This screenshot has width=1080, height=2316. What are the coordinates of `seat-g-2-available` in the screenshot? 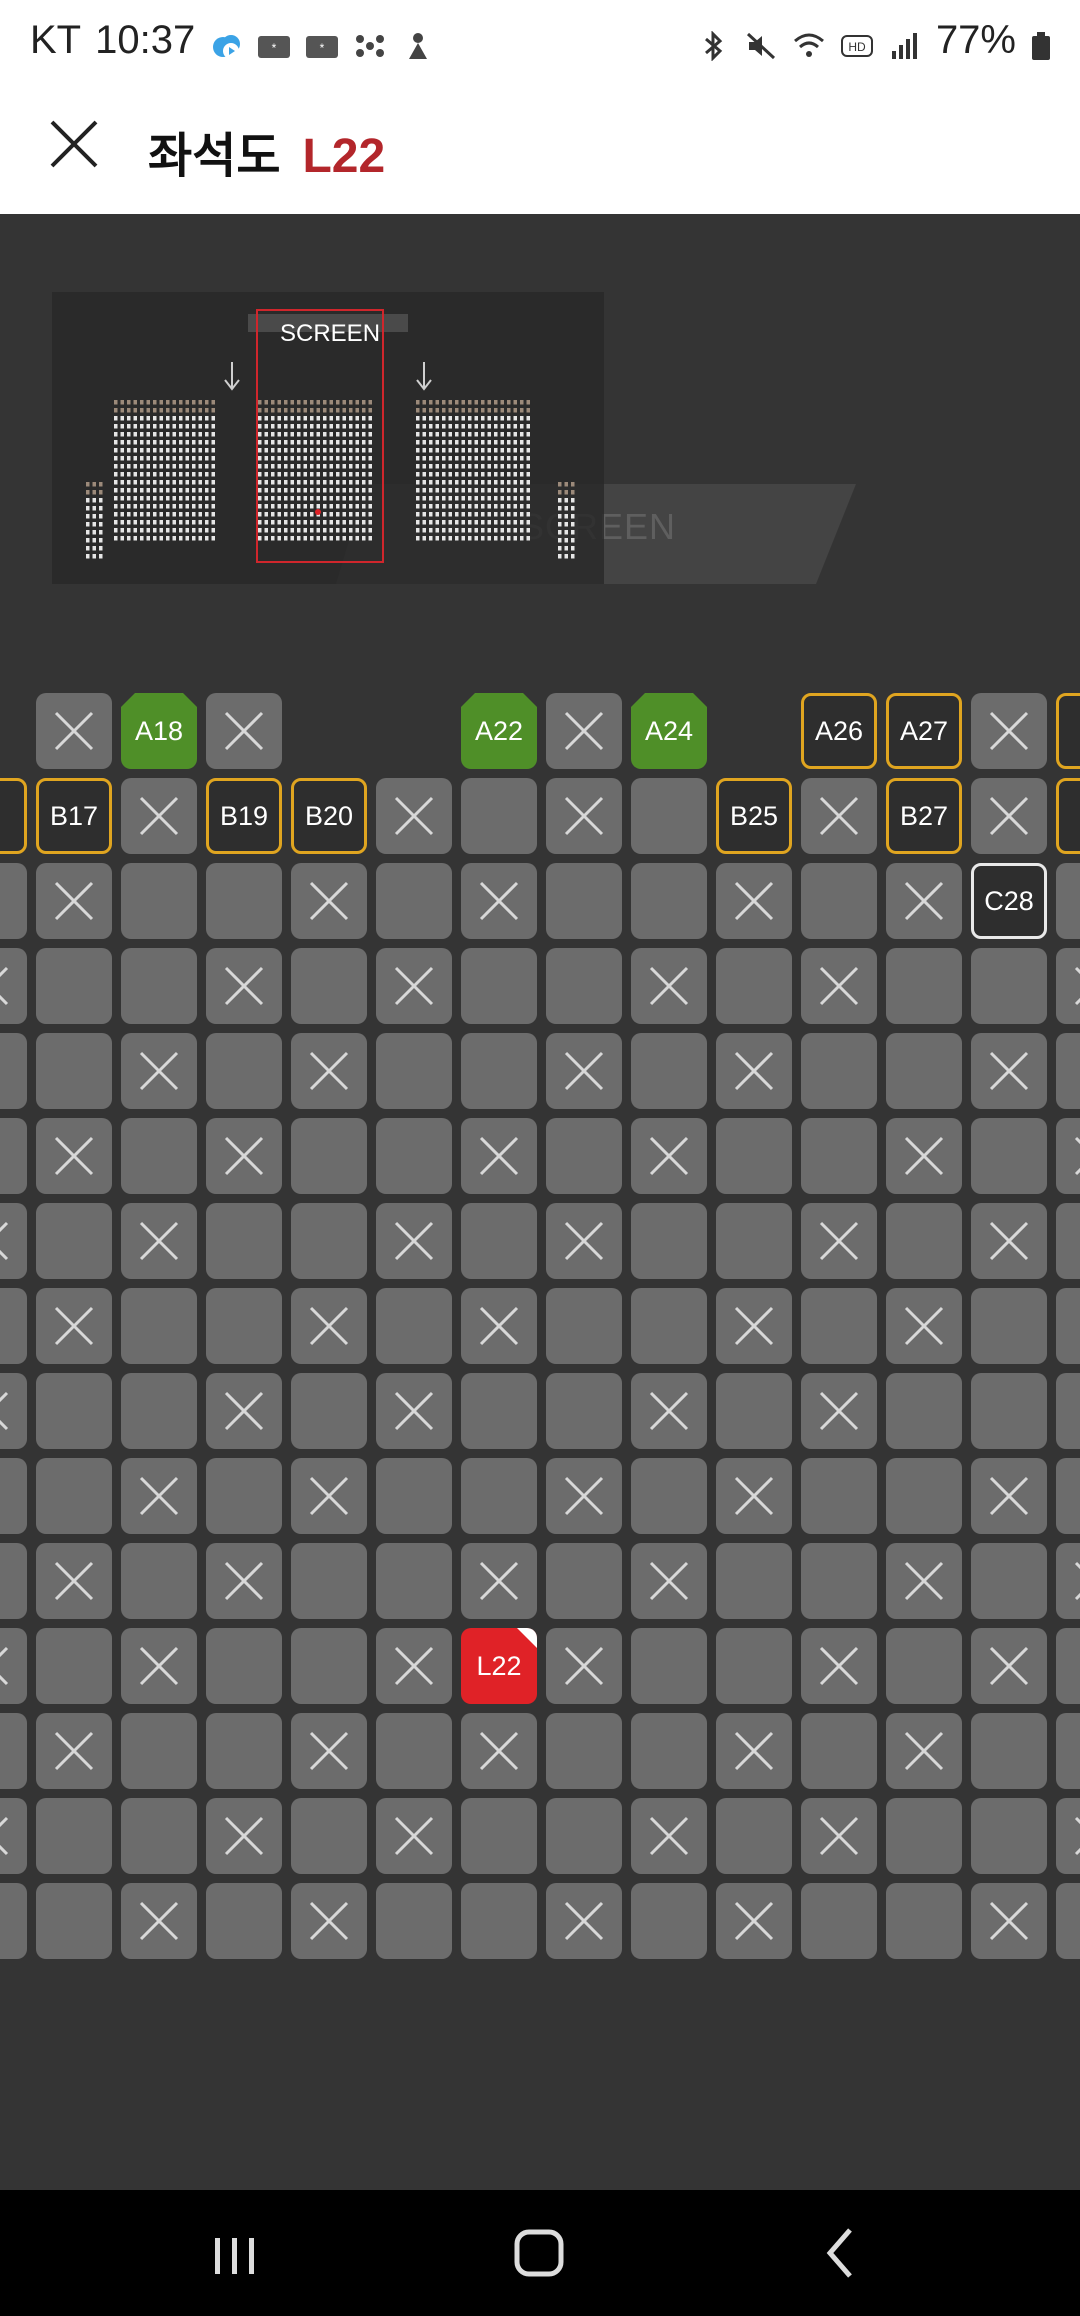 It's located at (244, 1241).